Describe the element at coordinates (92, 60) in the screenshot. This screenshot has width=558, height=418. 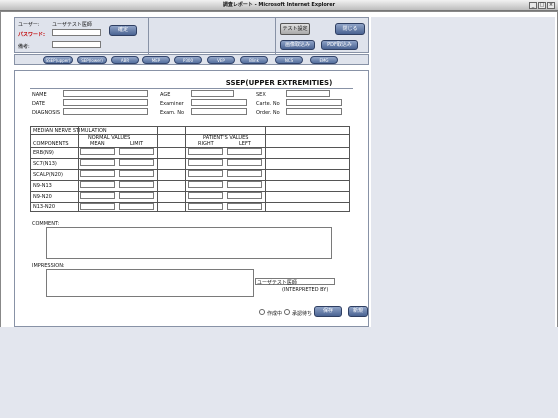
I see `tab-sep-lower: SEP(lower)` at that location.